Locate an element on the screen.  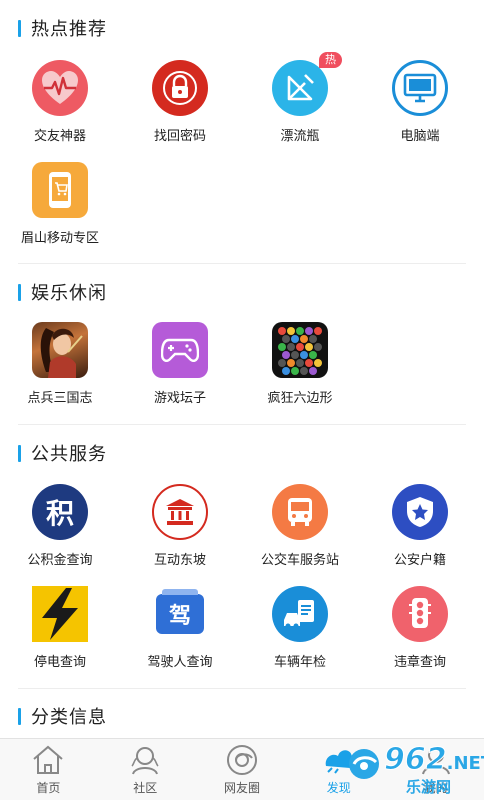
public-grid: 积 公积金查询 互动东坡 公交车服务站 公安户籍 is located at coordinates (242, 526).